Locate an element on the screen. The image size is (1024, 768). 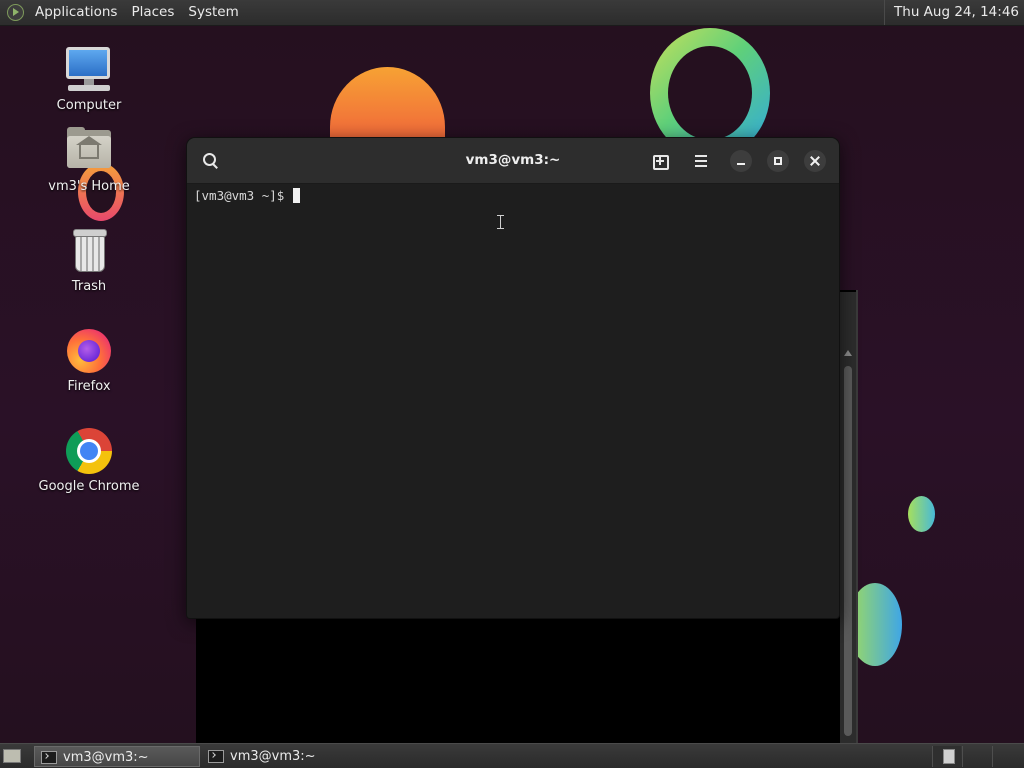
workspace-switcher is located at coordinates (978, 756).